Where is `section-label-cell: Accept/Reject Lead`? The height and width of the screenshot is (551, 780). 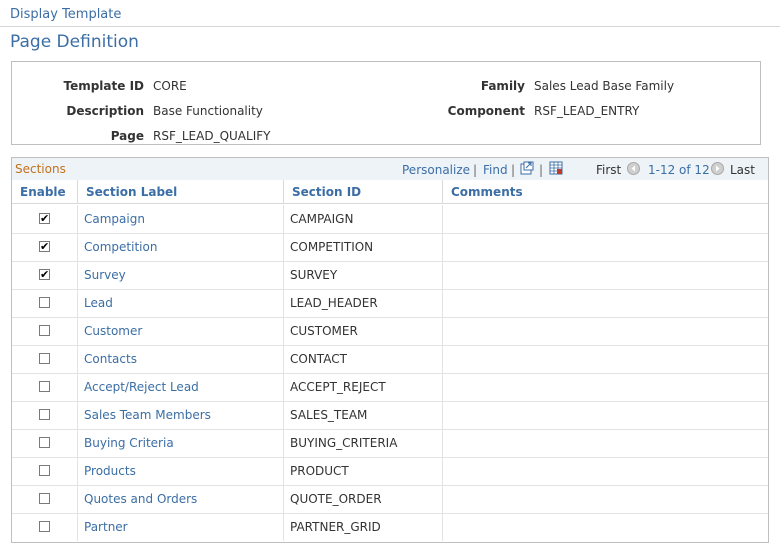 section-label-cell: Accept/Reject Lead is located at coordinates (181, 387).